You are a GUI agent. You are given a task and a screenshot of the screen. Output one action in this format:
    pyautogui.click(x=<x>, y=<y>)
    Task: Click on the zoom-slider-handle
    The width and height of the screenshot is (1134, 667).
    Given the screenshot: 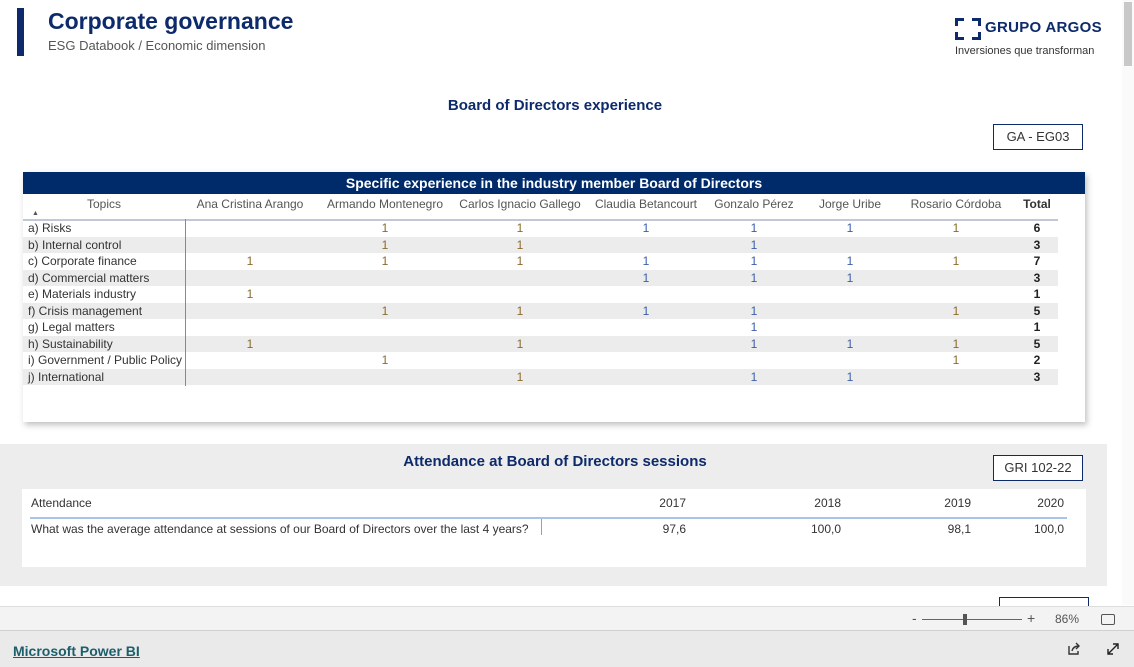 What is the action you would take?
    pyautogui.click(x=965, y=619)
    